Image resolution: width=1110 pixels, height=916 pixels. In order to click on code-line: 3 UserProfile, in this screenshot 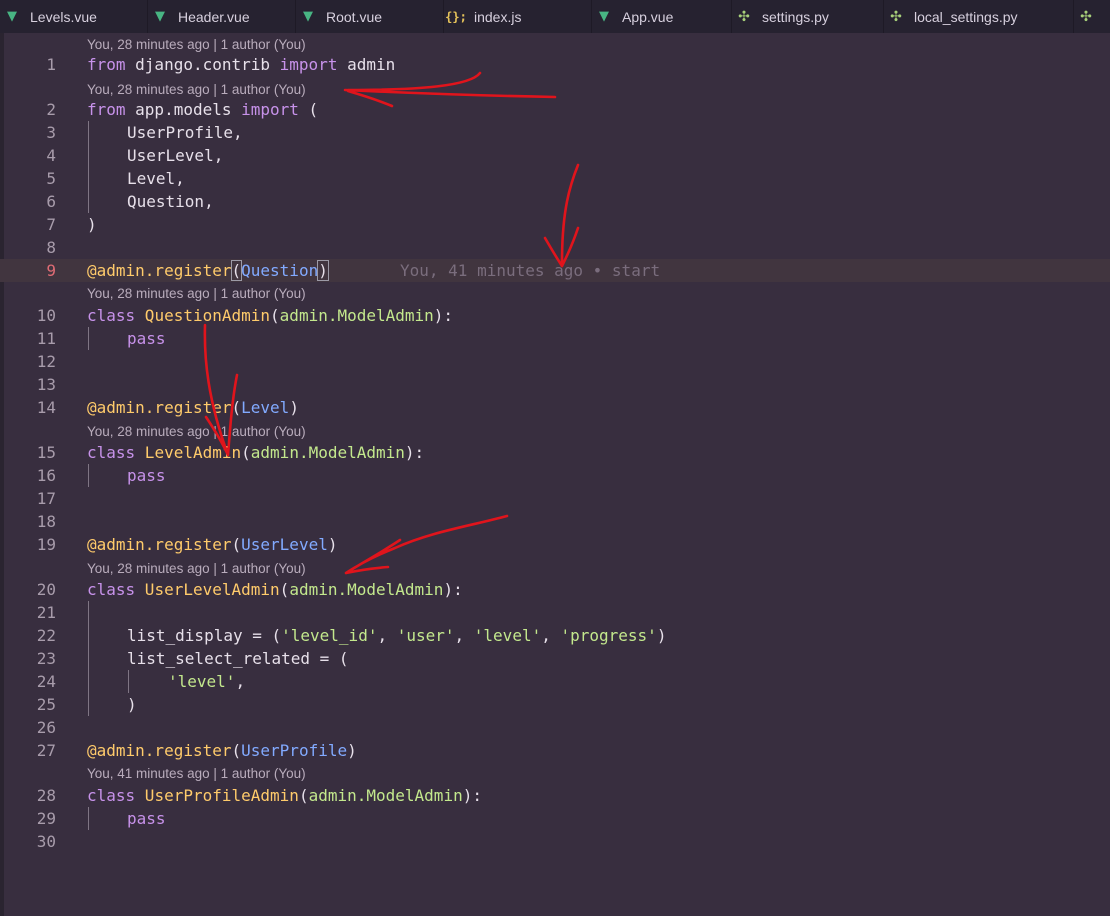, I will do `click(555, 132)`.